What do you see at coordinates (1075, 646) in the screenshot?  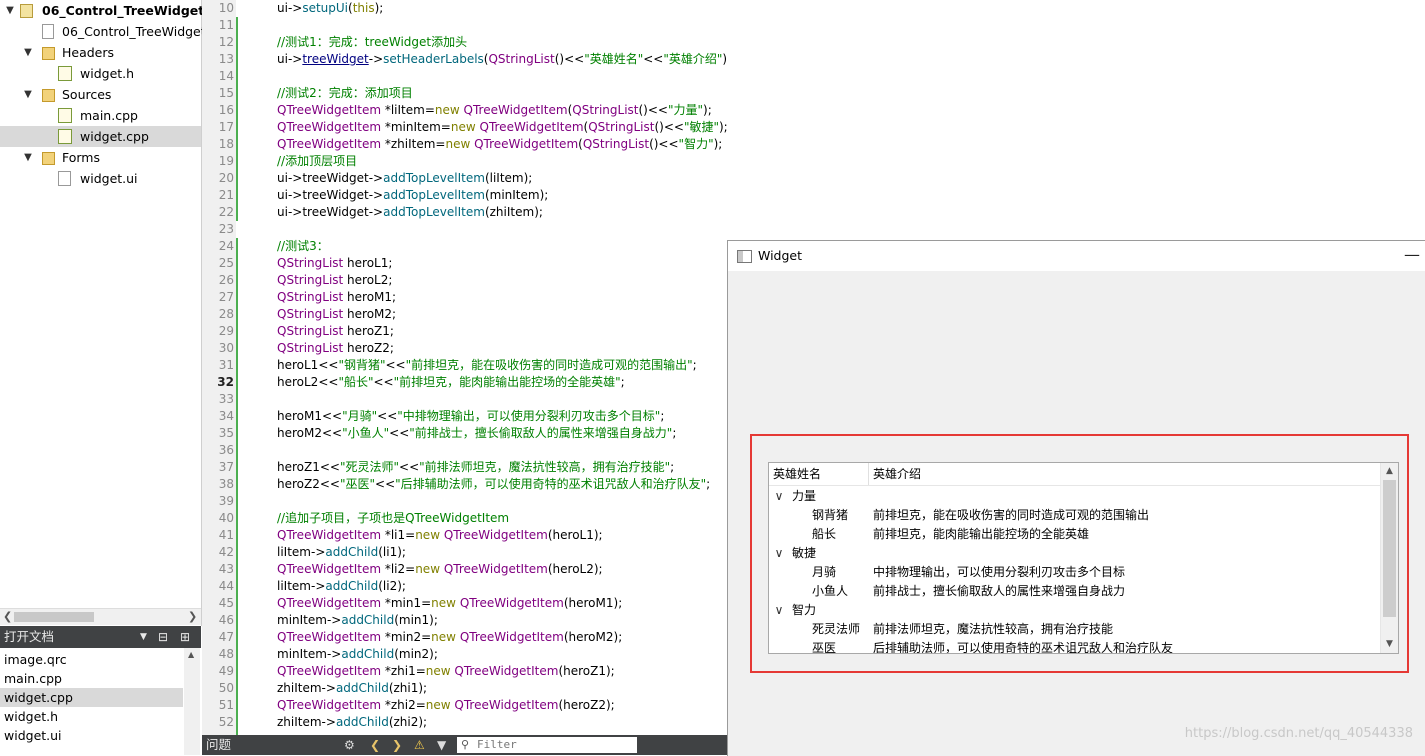 I see `tree-child-item: 巫医 后排辅助法师，可以使用奇特的巫术诅咒敌人和治疗队友` at bounding box center [1075, 646].